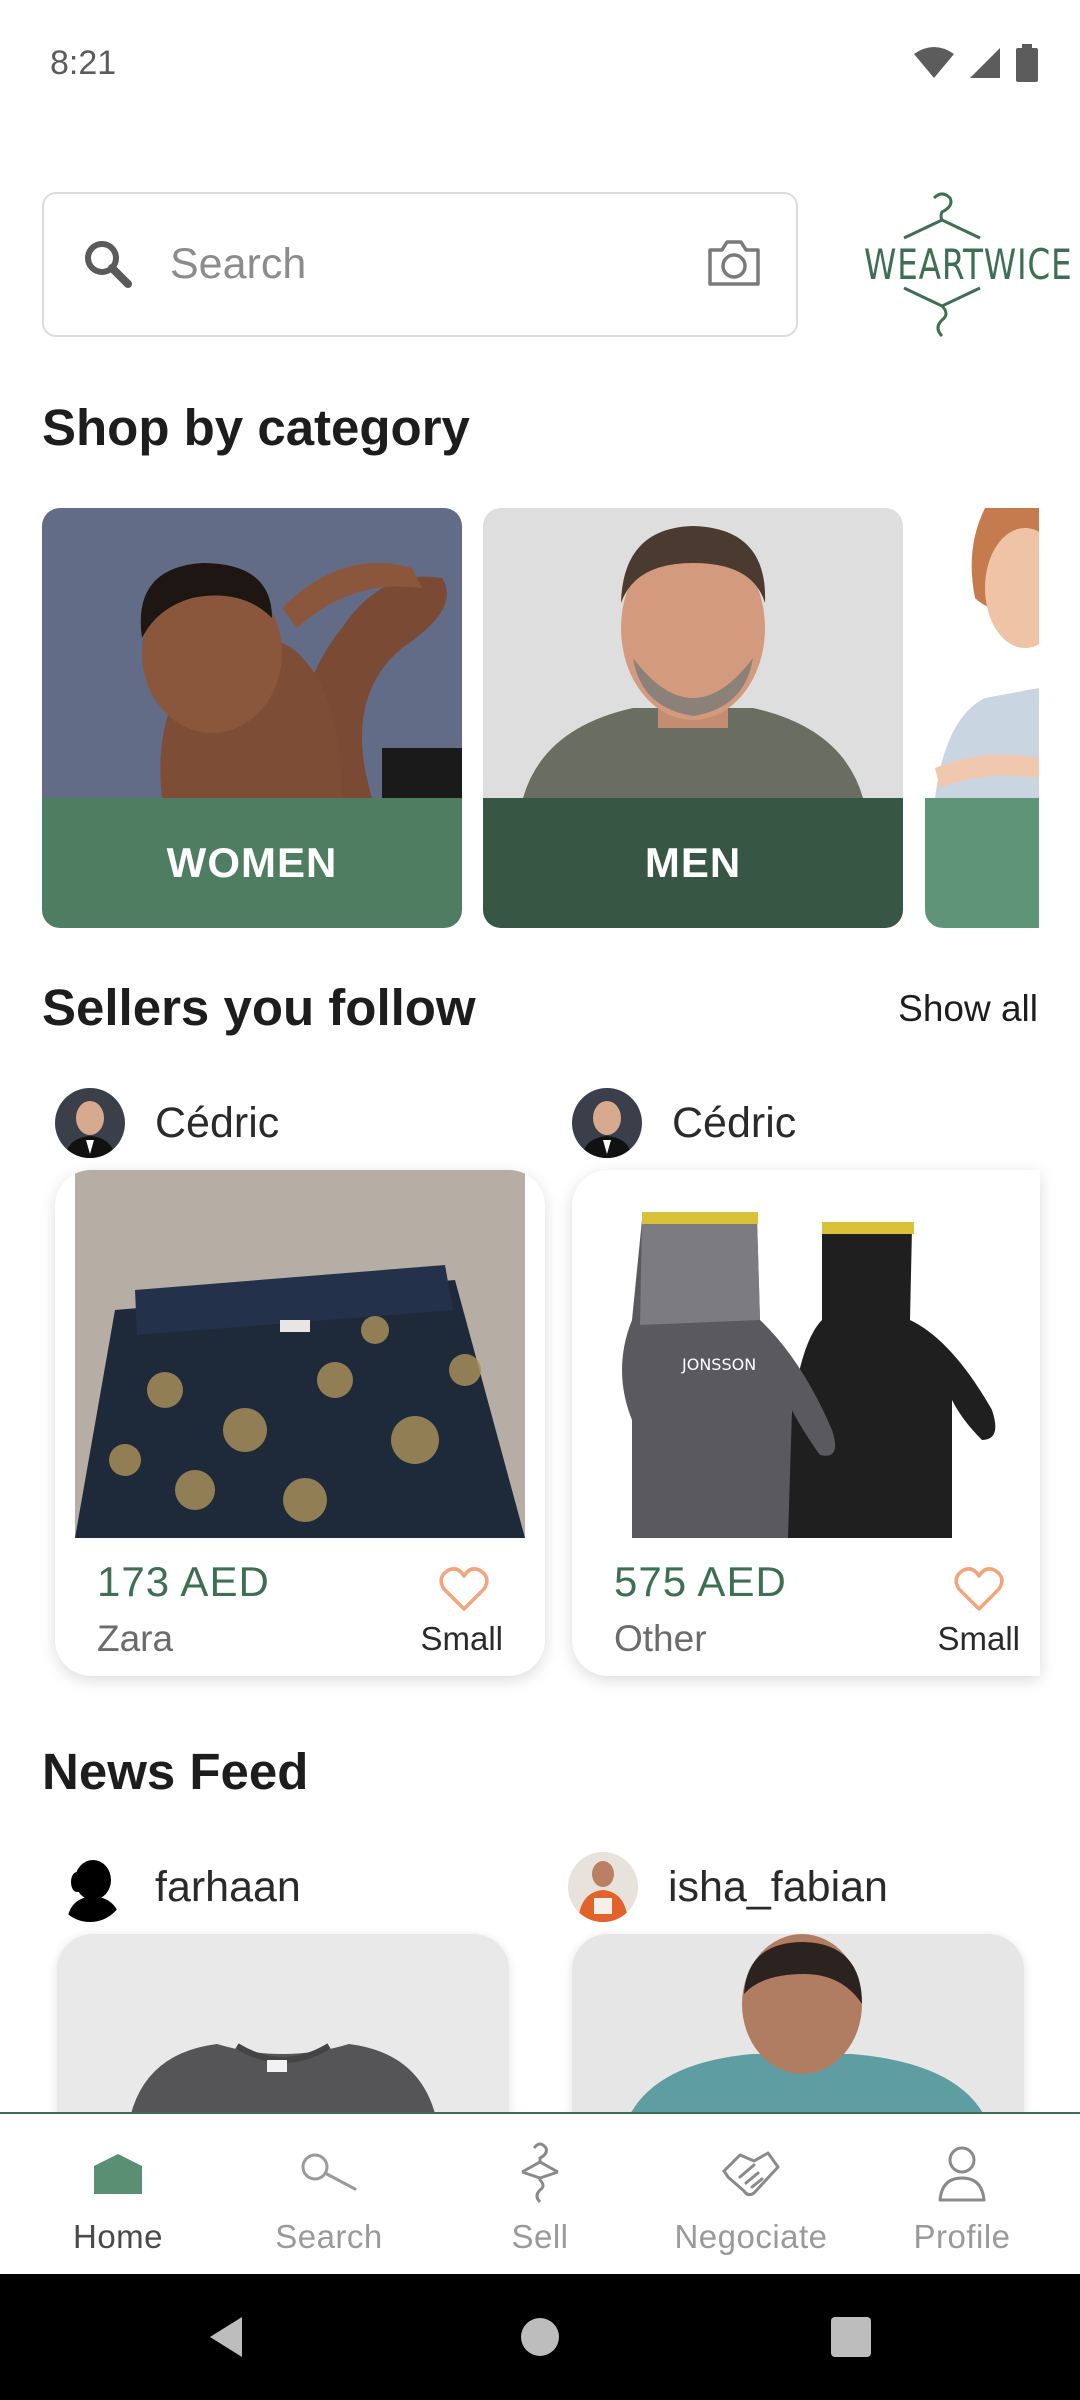 The height and width of the screenshot is (2400, 1080). I want to click on status-time: 8:21, so click(83, 63).